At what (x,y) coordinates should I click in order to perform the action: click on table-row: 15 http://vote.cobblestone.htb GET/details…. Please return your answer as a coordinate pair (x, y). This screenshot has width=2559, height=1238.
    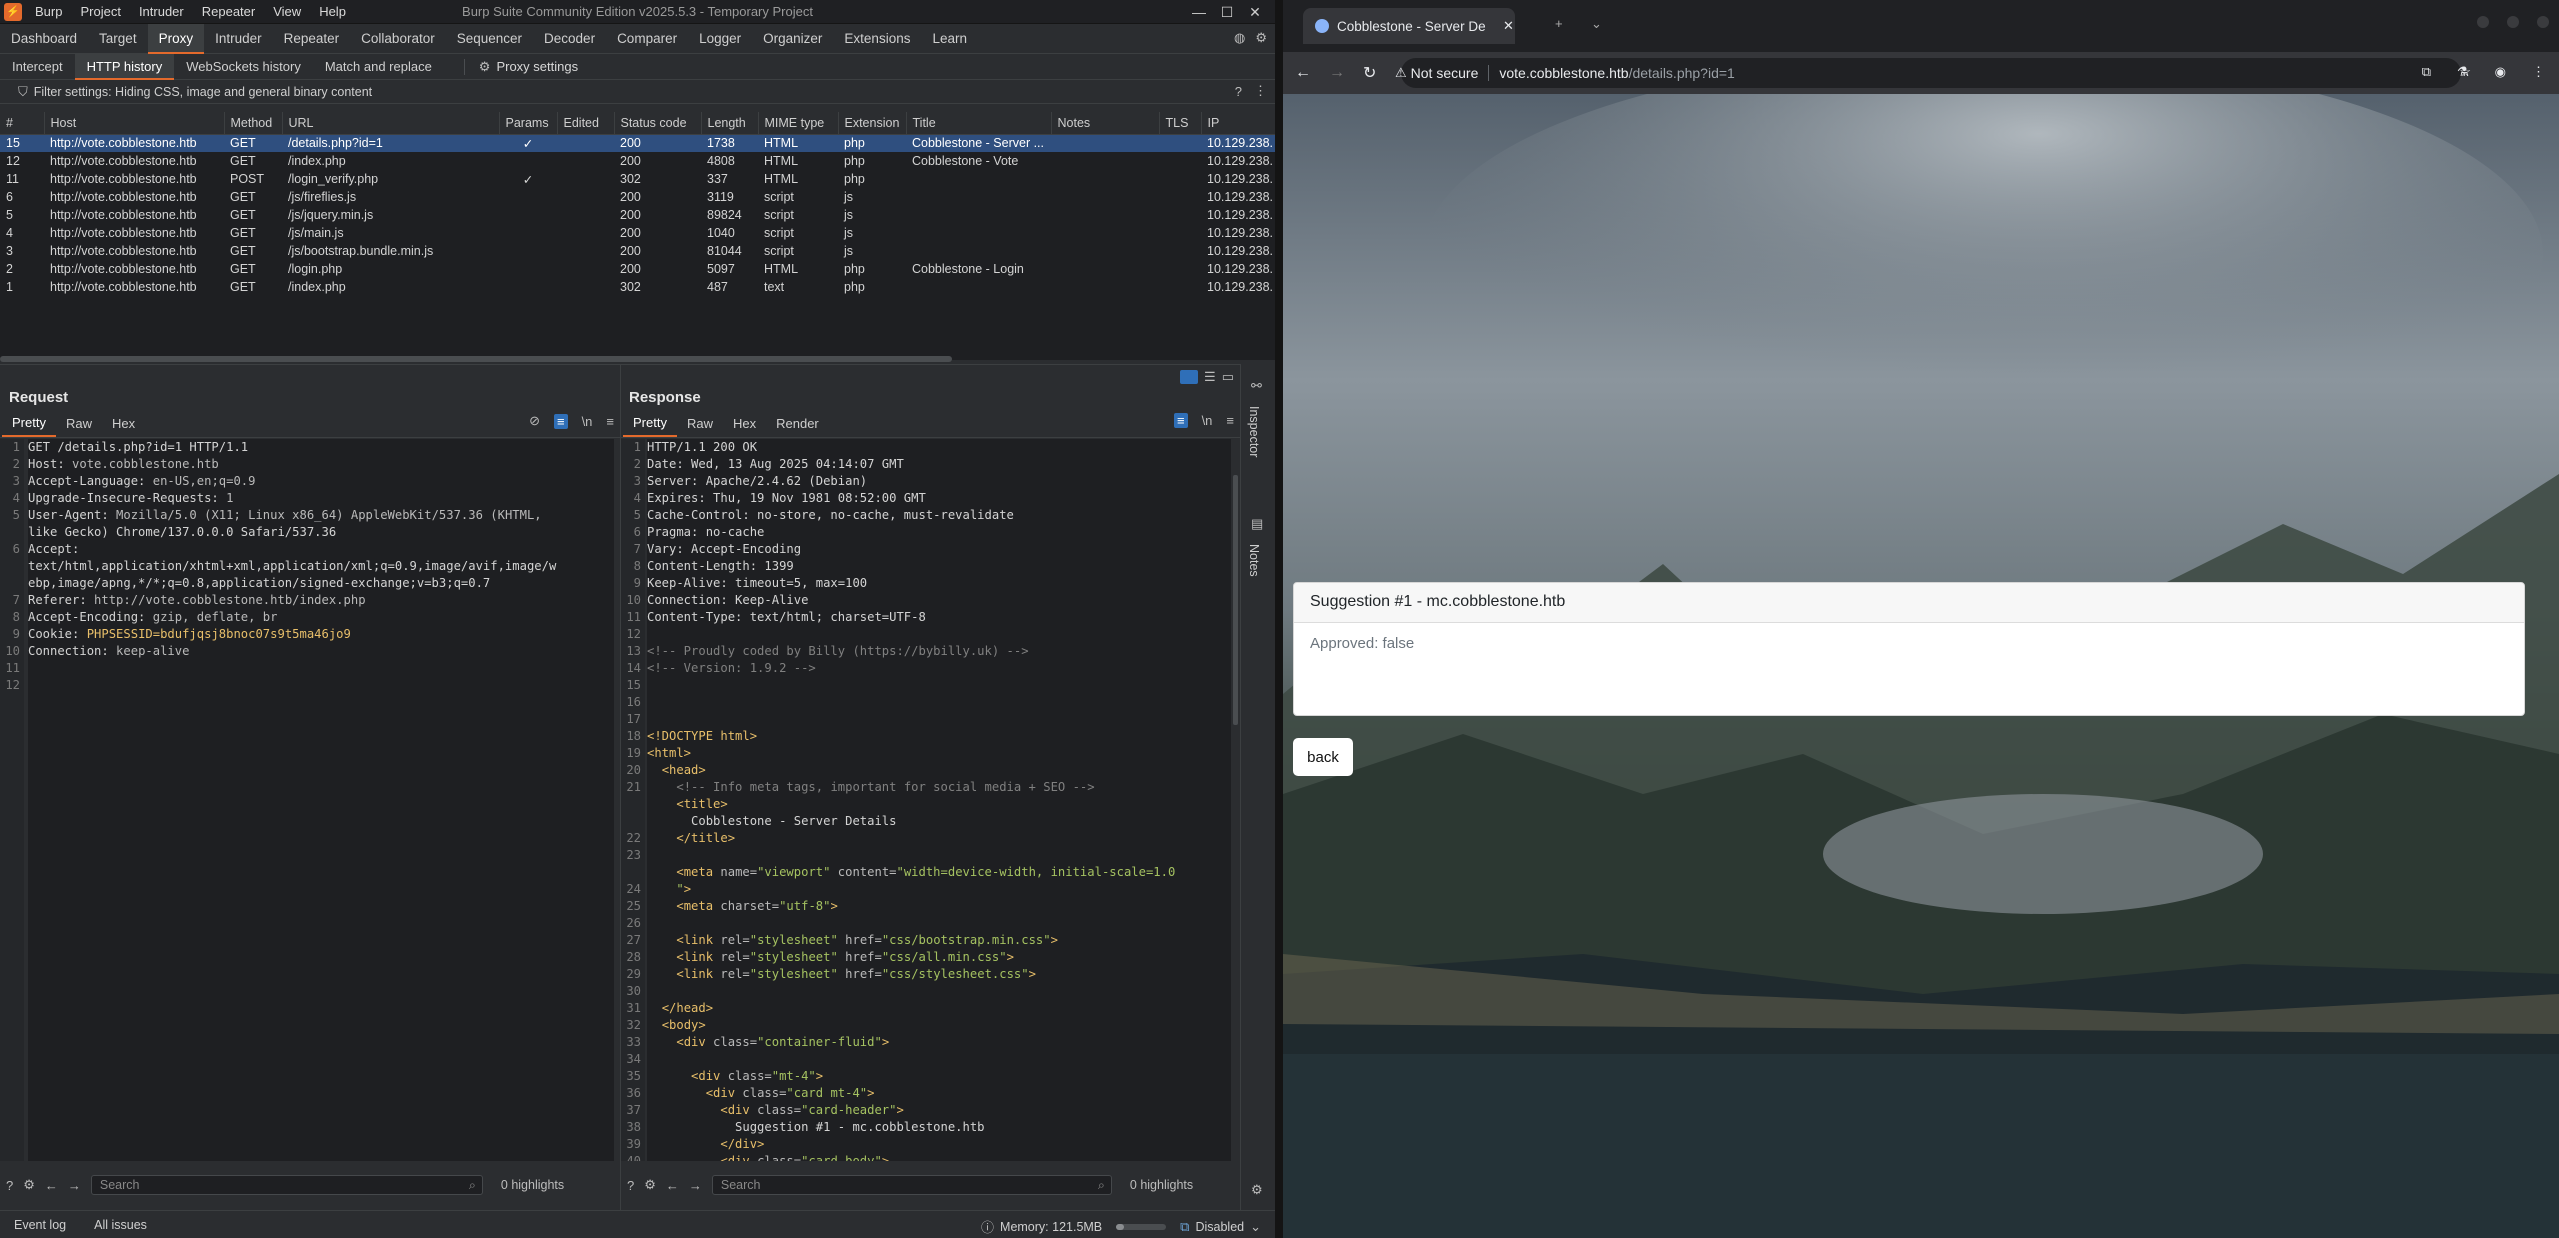
    Looking at the image, I should click on (637, 143).